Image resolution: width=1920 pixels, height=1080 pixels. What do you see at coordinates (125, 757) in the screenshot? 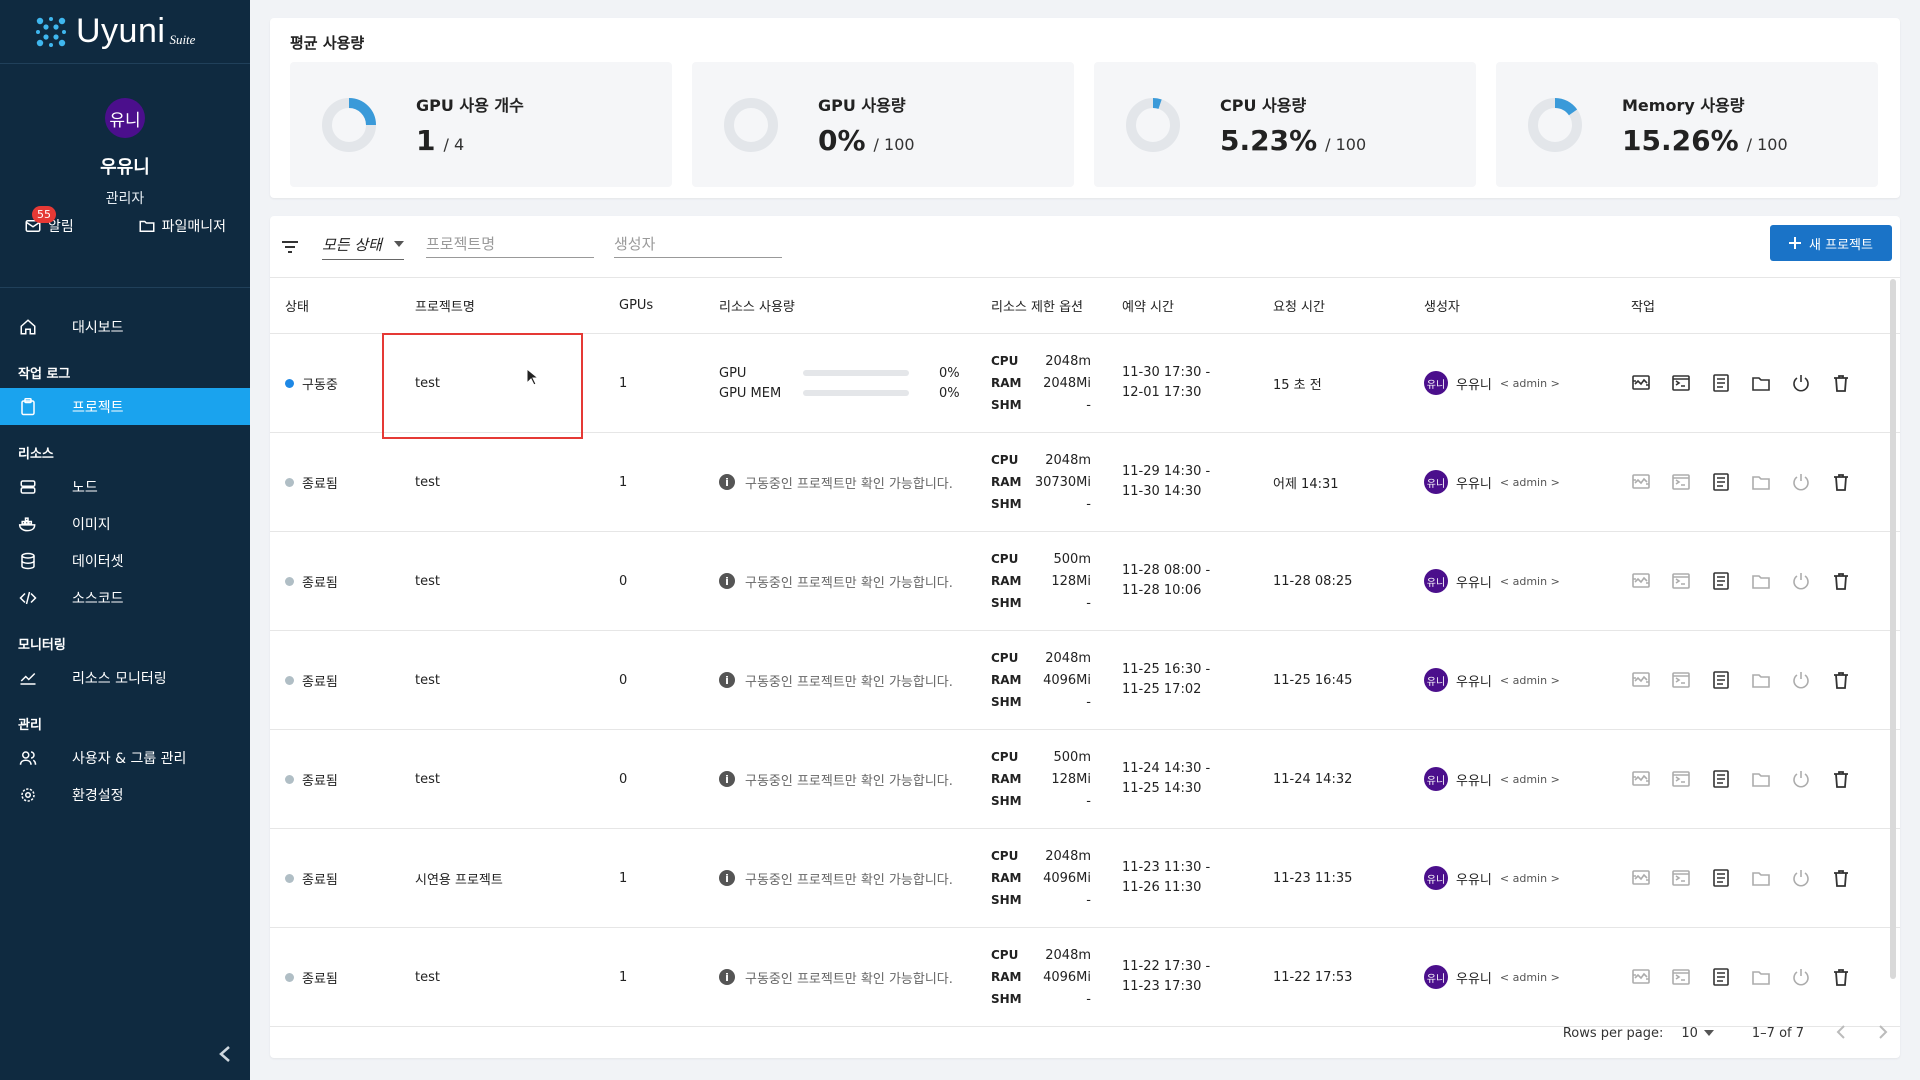
I see `nav-item-user-group: 사용자 & 그룹 관리` at bounding box center [125, 757].